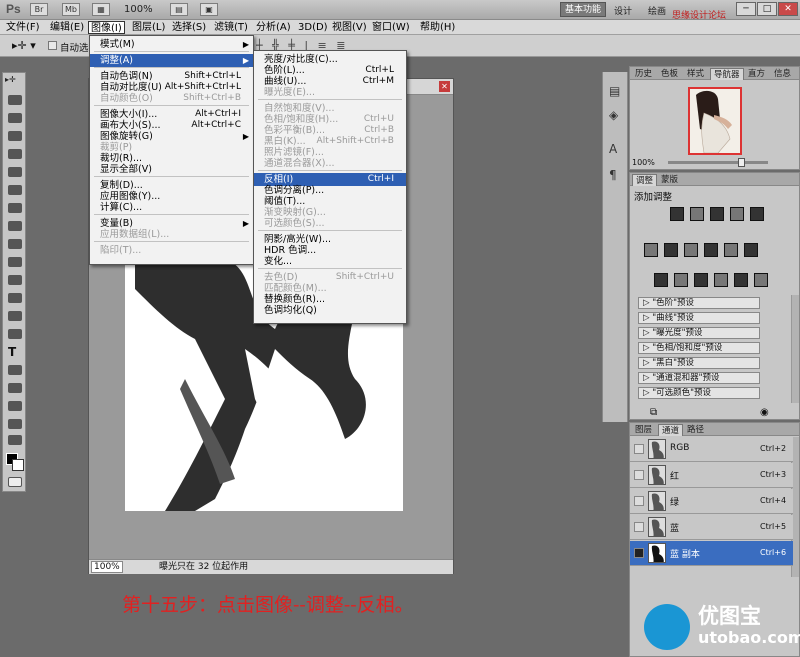  Describe the element at coordinates (171, 169) in the screenshot. I see `image-menu-item: 显示全部(V)` at that location.